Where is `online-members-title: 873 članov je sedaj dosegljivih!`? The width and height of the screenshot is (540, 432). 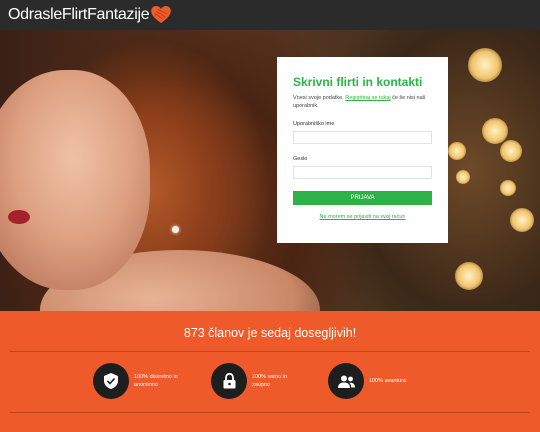 online-members-title: 873 članov je sedaj dosegljivih! is located at coordinates (270, 333).